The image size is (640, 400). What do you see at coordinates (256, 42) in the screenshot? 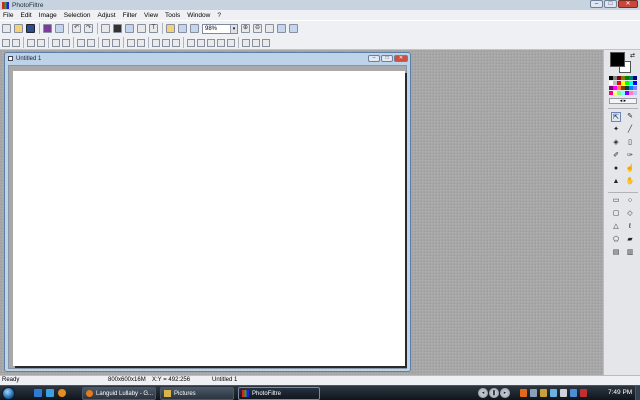
I see `rotate-right-icon` at bounding box center [256, 42].